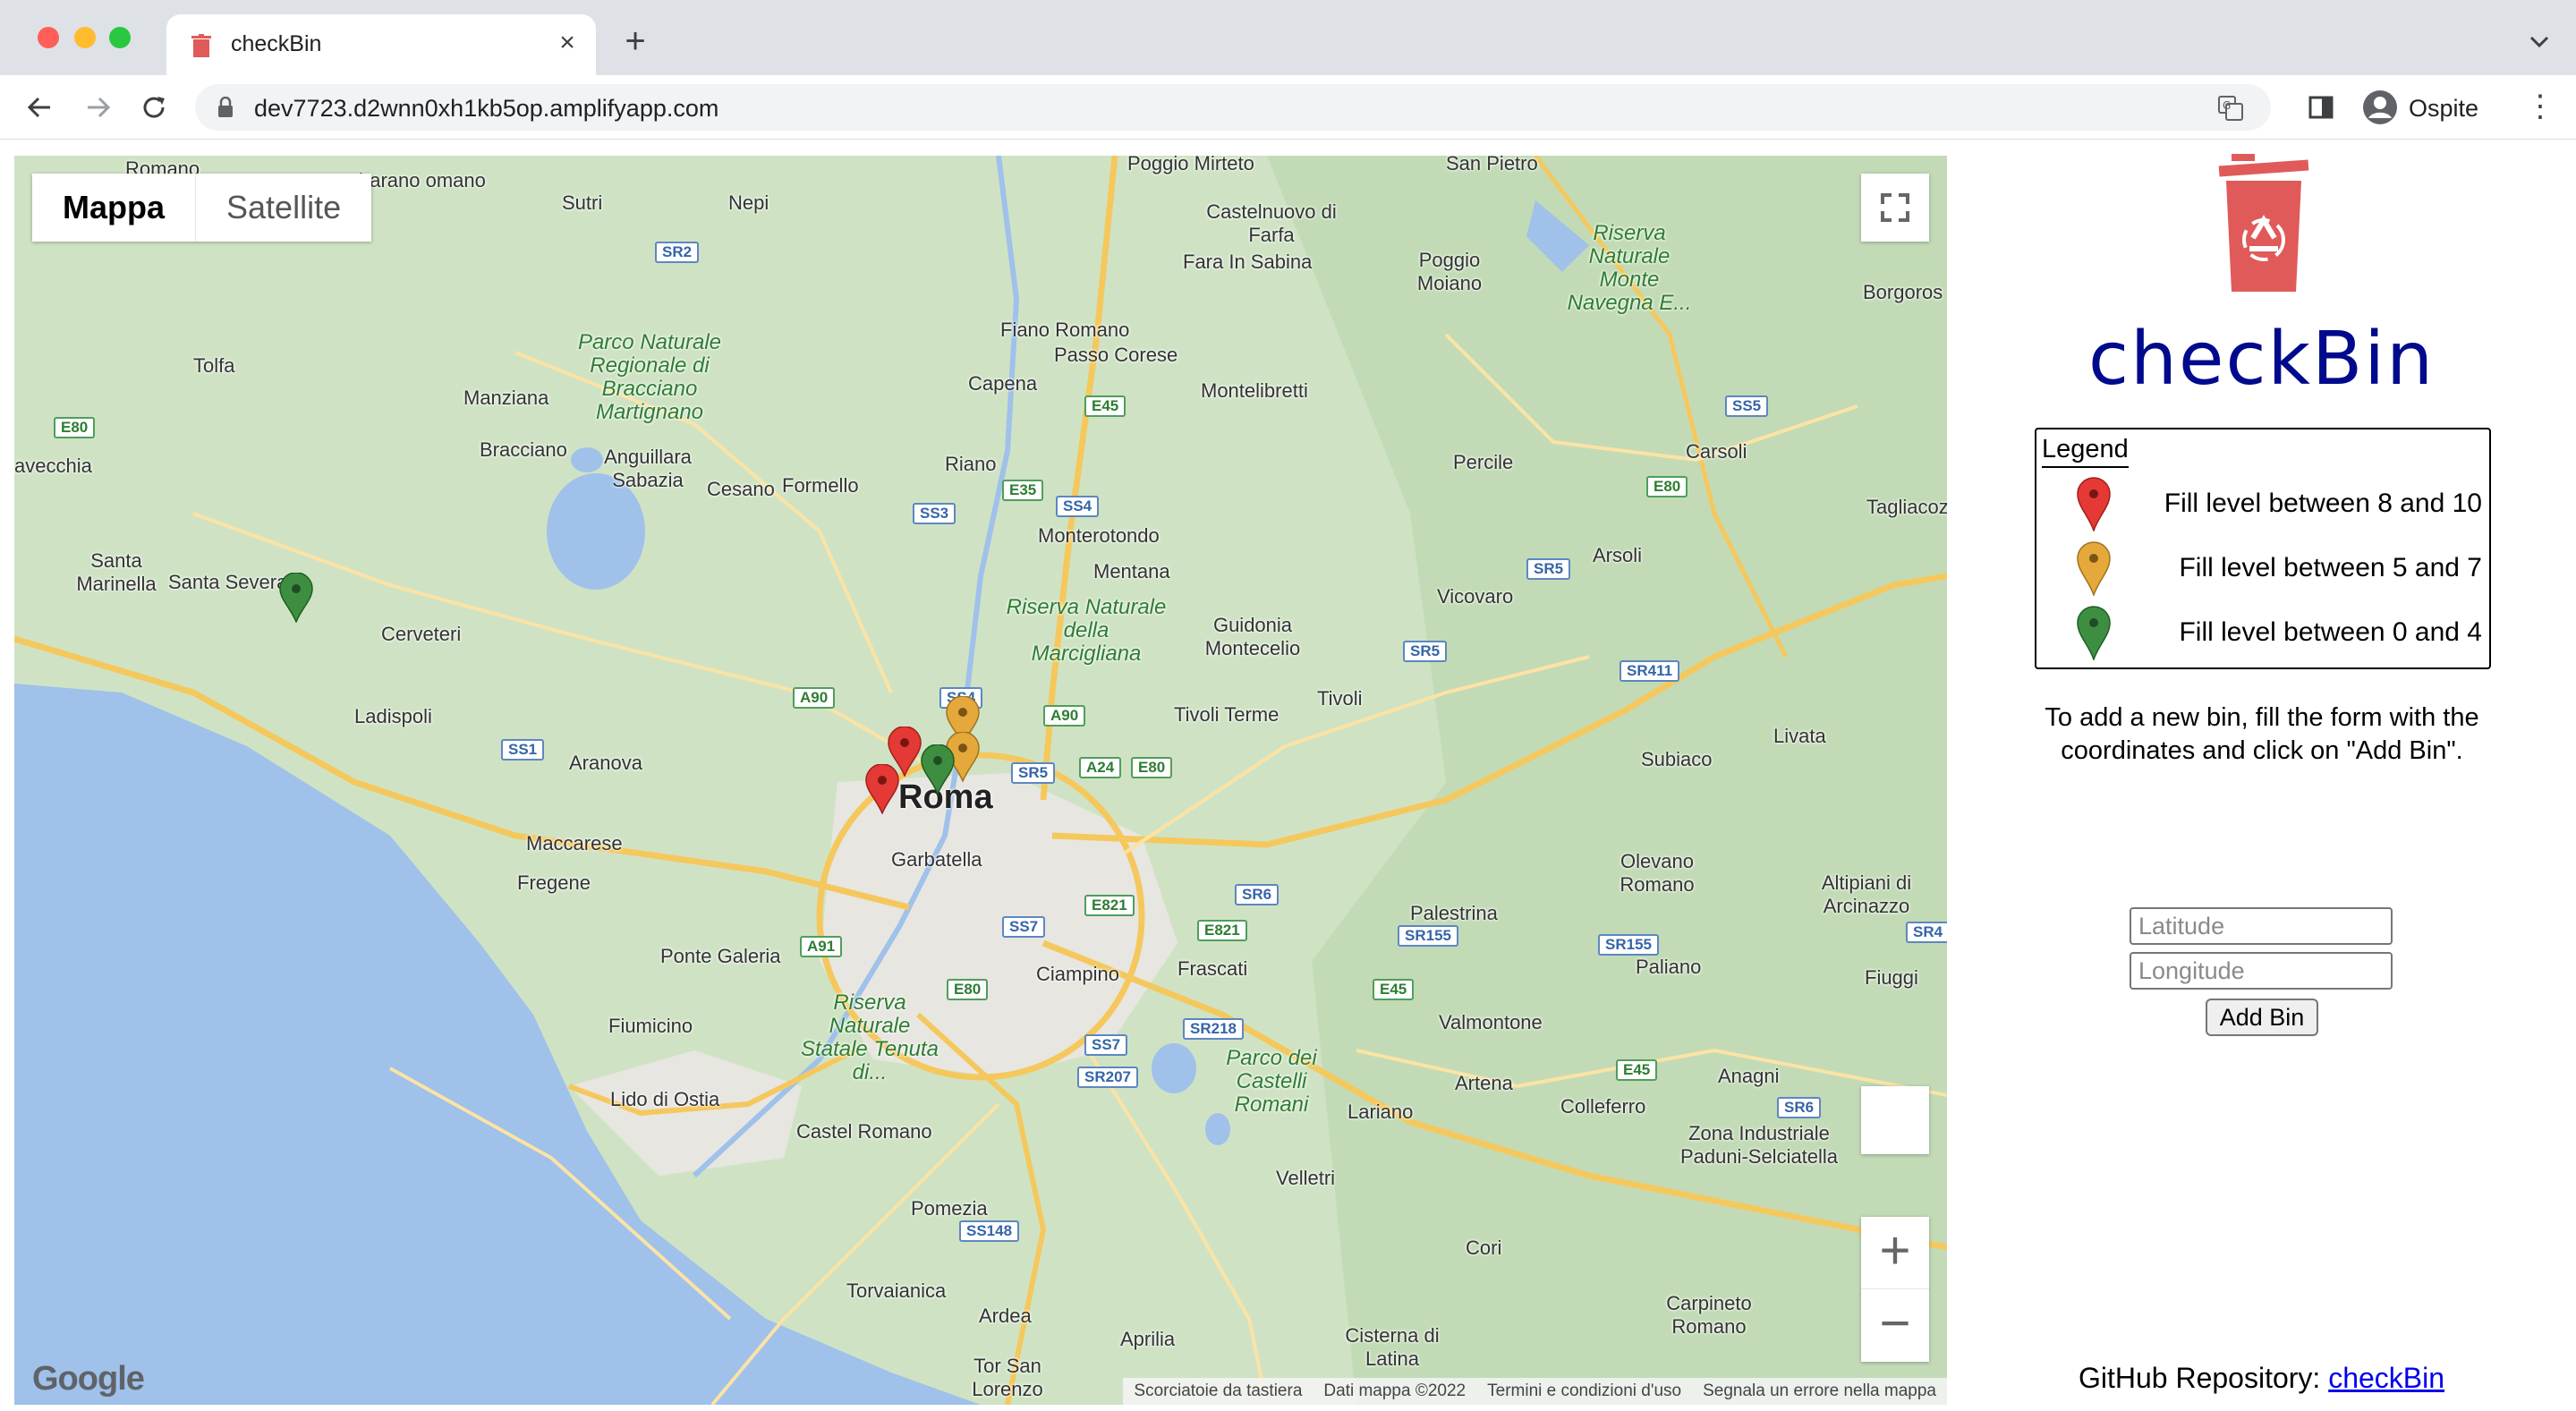 The image size is (2576, 1411). I want to click on road-shield: SR207, so click(1107, 1077).